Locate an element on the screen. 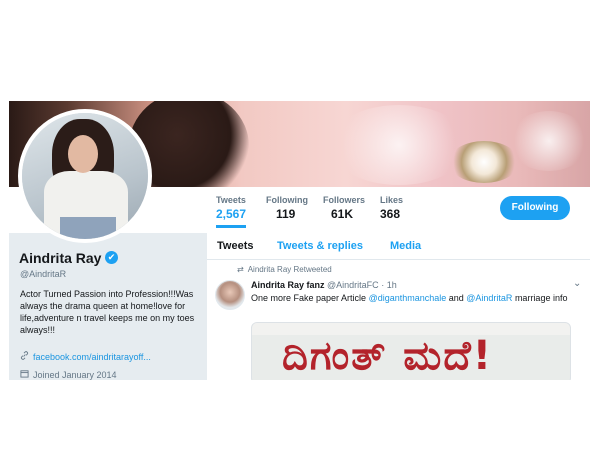 This screenshot has height=450, width=600. tab-tweets: Tweets is located at coordinates (235, 246).